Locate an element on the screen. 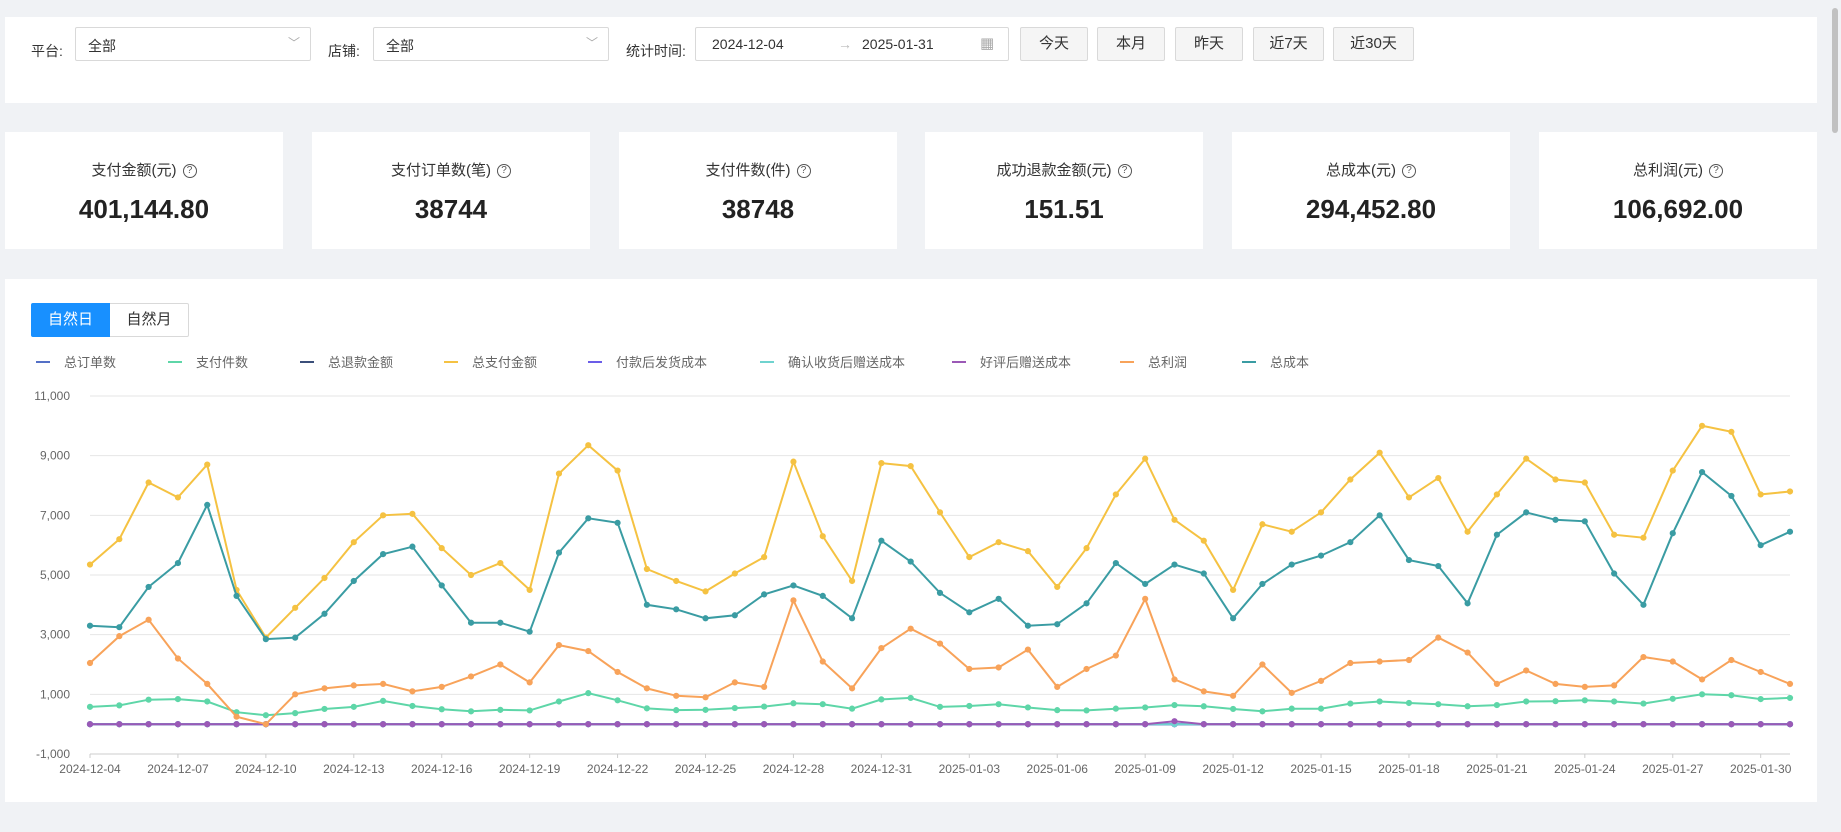 The image size is (1841, 832). y-tick-label: 11,000 is located at coordinates (52, 396).